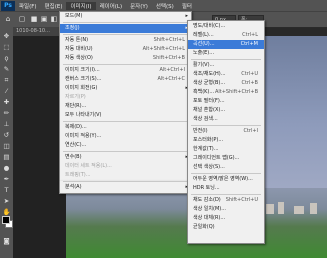 The height and width of the screenshot is (258, 327). What do you see at coordinates (139, 6) in the screenshot?
I see `menu-type: 문자(Y)` at bounding box center [139, 6].